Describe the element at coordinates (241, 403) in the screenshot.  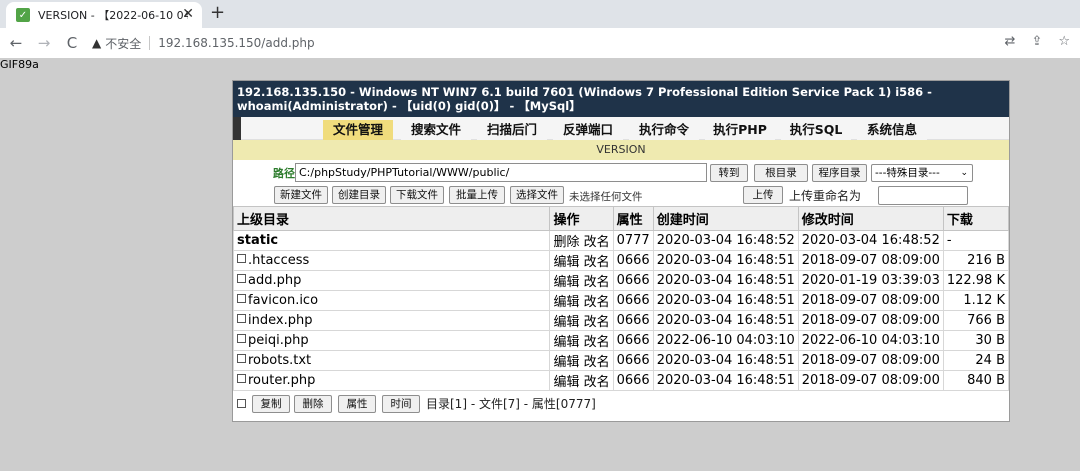
I see `select-all-checkbox` at that location.